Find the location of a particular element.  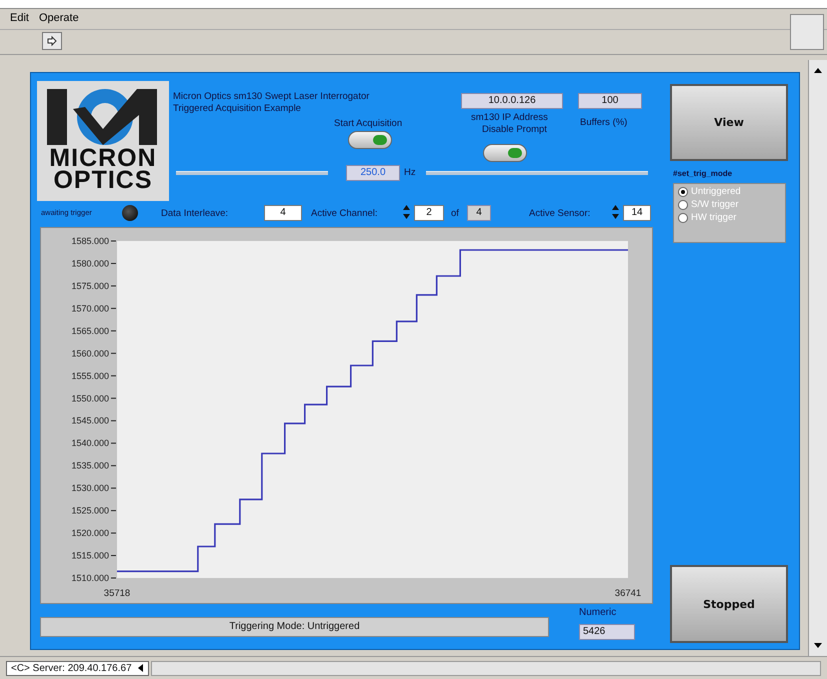

y-tick: 1515.000 is located at coordinates (93, 555).